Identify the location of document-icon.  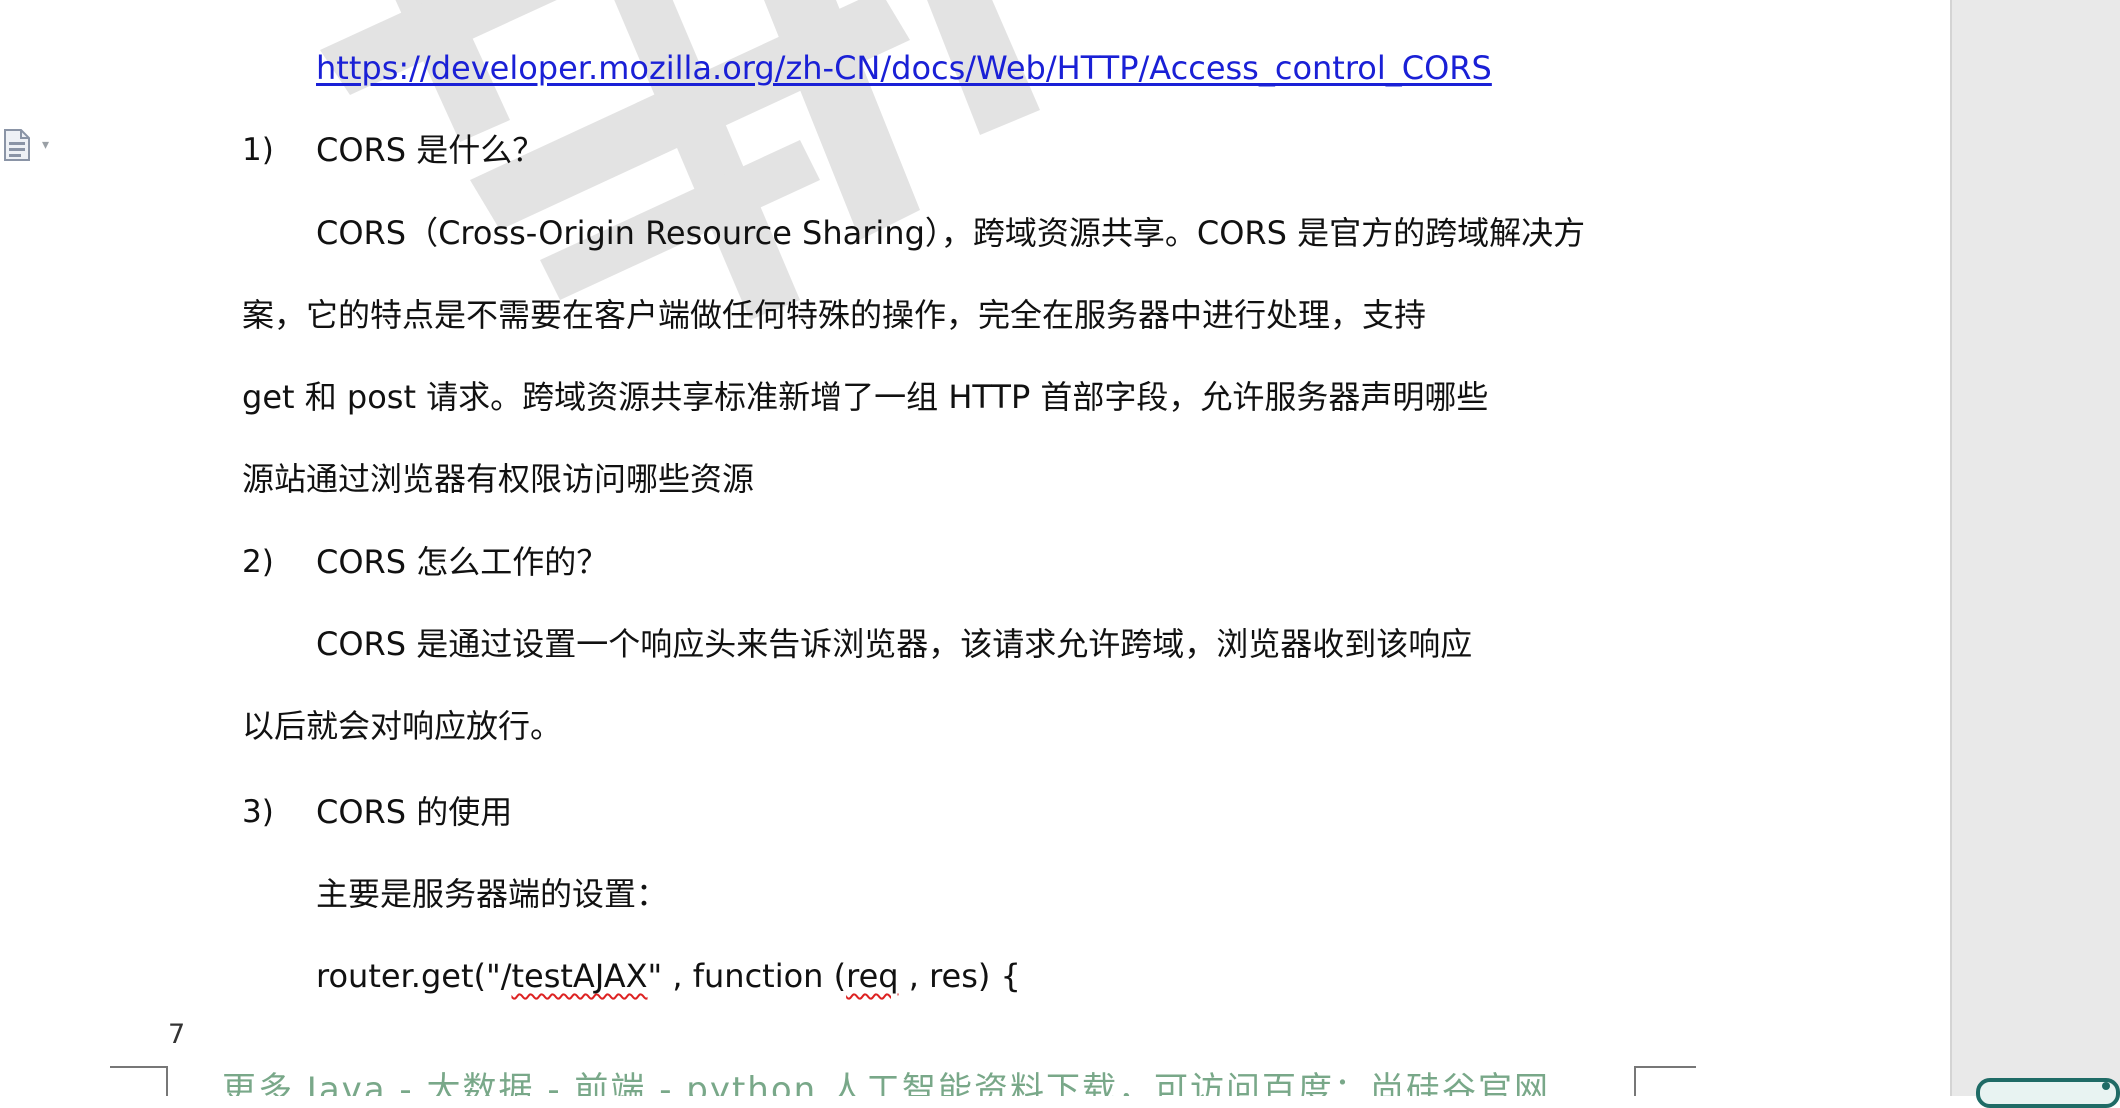
(17, 145).